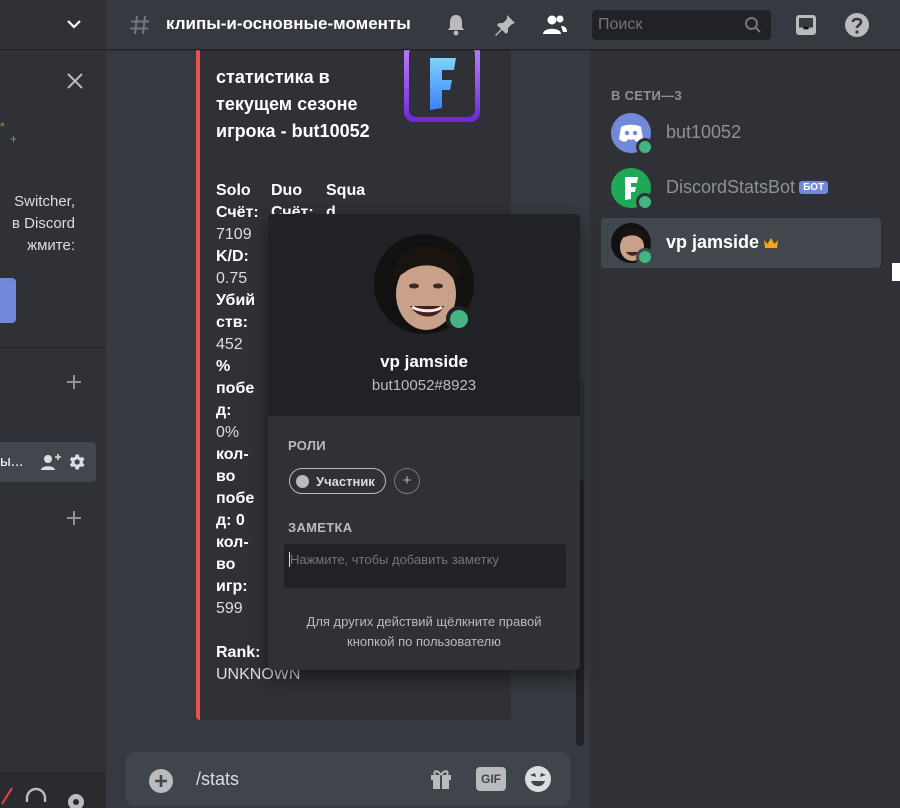 This screenshot has width=900, height=808. I want to click on column-header: Squa, so click(346, 190).